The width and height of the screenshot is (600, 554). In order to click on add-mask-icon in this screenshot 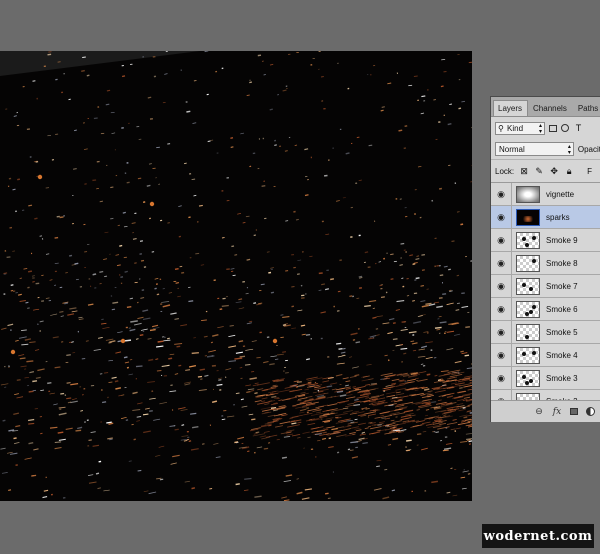, I will do `click(574, 411)`.